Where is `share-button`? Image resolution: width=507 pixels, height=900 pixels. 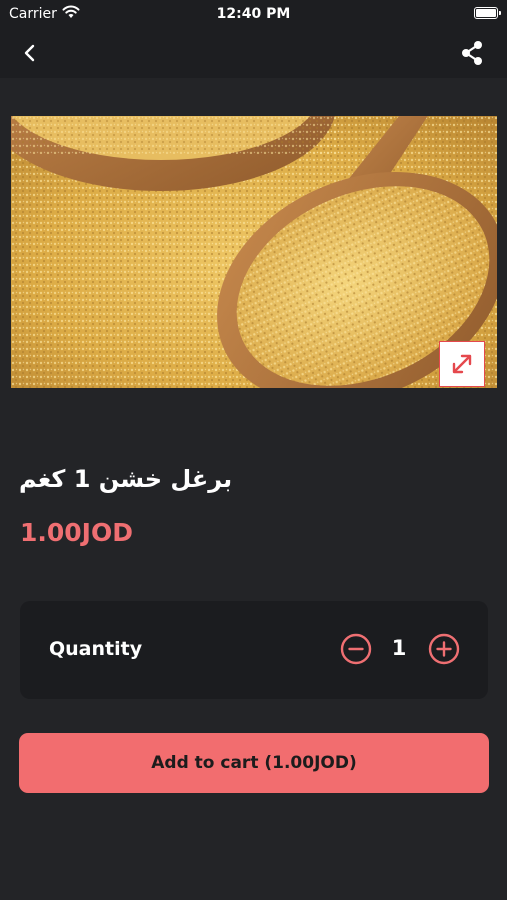 share-button is located at coordinates (472, 53).